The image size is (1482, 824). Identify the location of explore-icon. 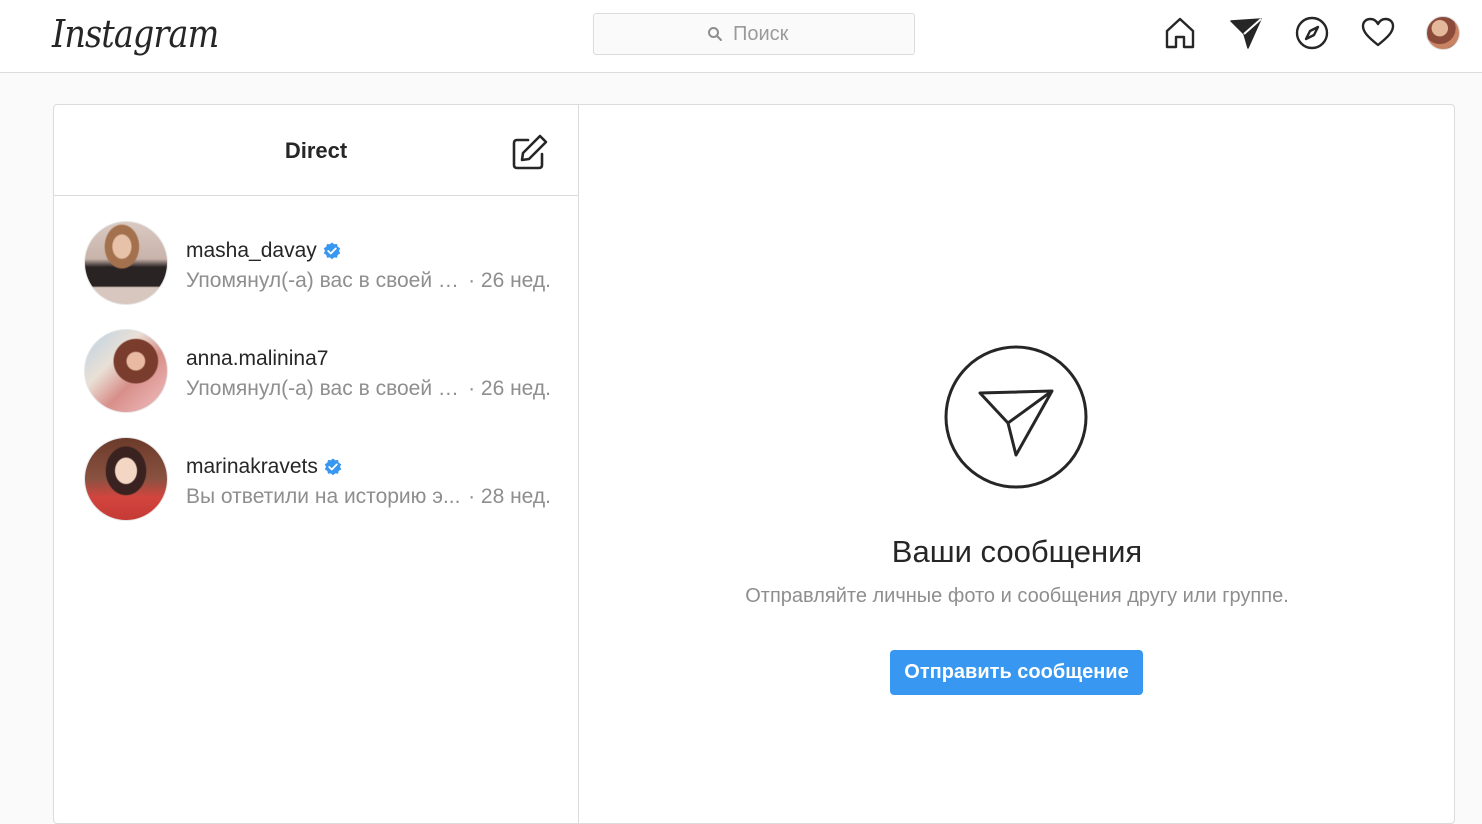
(1312, 33).